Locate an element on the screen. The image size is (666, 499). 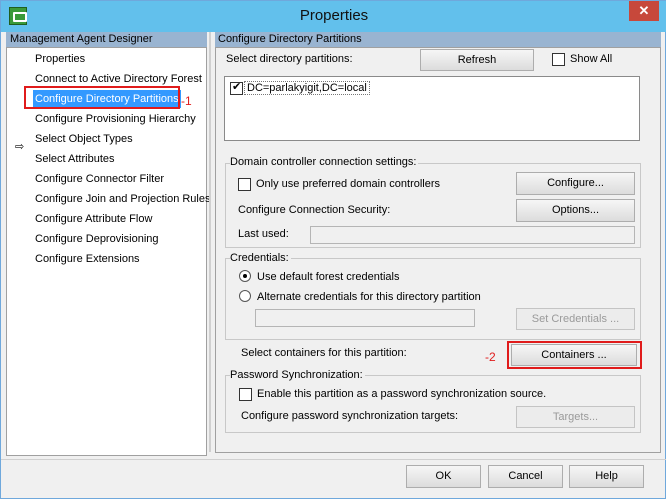
window-title: Properties is located at coordinates (334, 15).